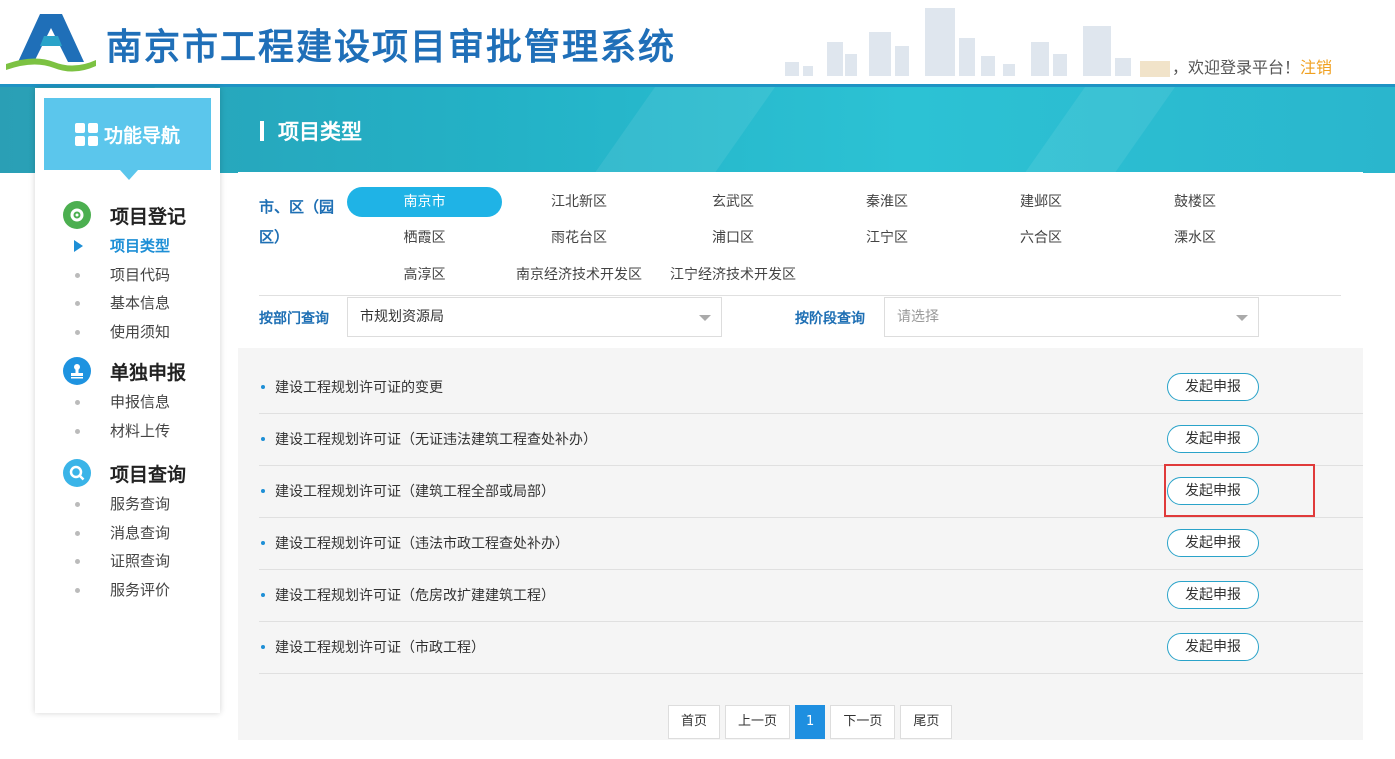 The height and width of the screenshot is (759, 1395). Describe the element at coordinates (1071, 317) in the screenshot. I see `stage-select: 请选择` at that location.